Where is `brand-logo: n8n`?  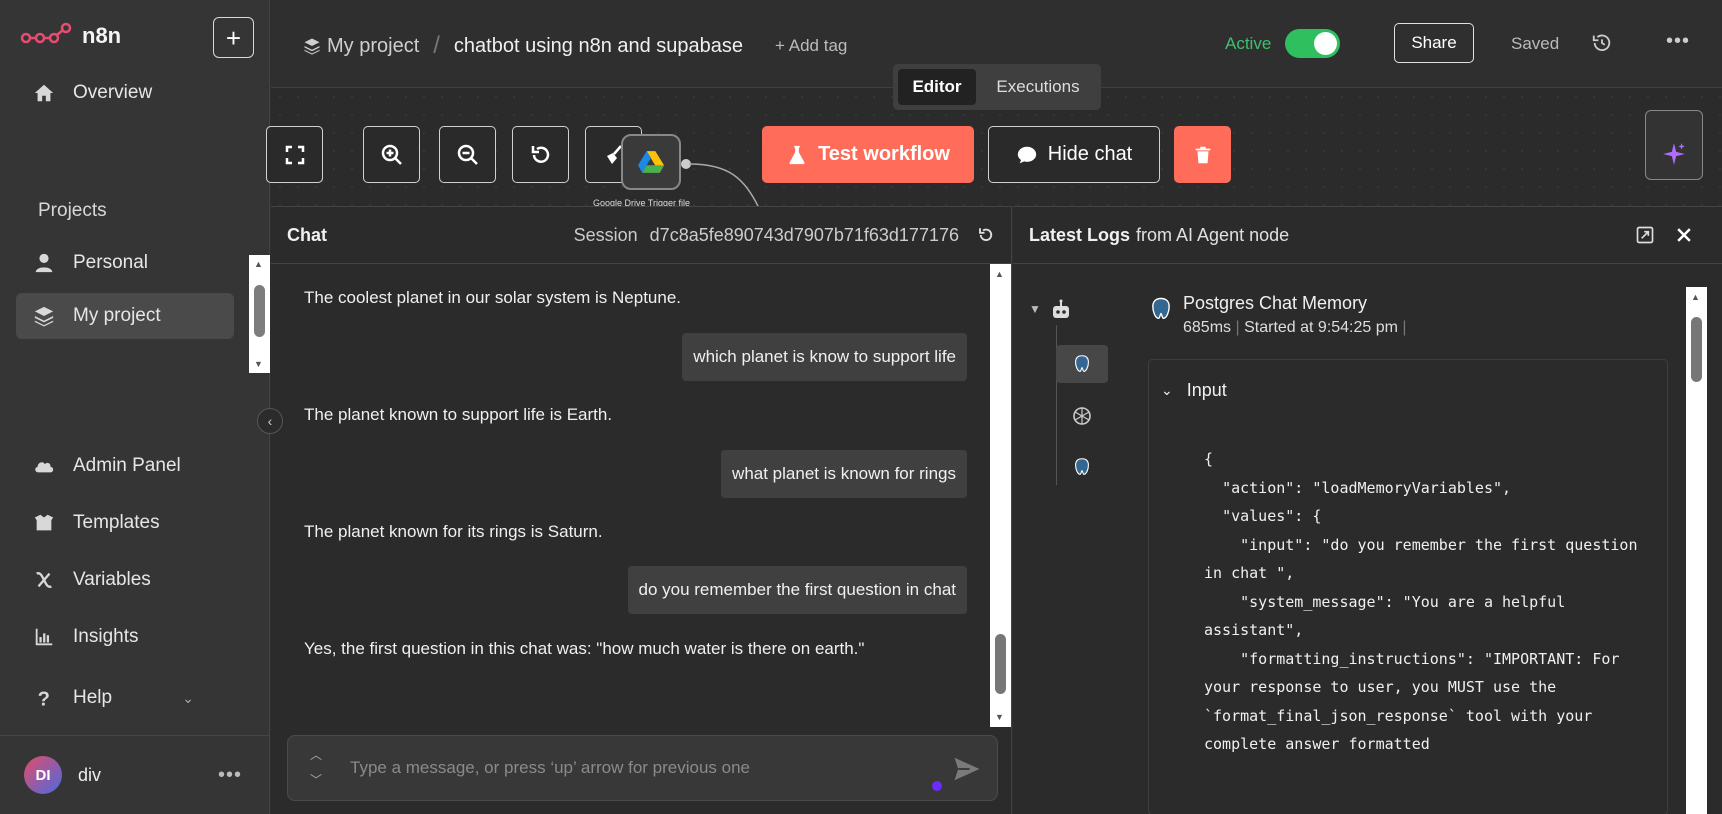
brand-logo: n8n is located at coordinates (70, 36).